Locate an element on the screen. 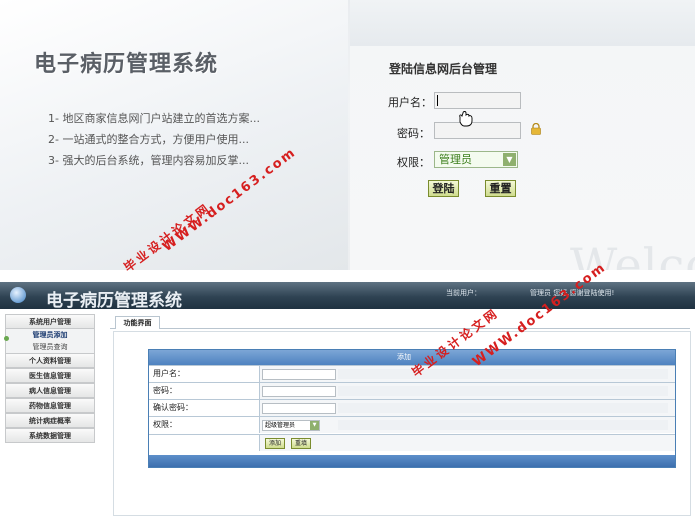  form-confirm-cell is located at coordinates (467, 408).